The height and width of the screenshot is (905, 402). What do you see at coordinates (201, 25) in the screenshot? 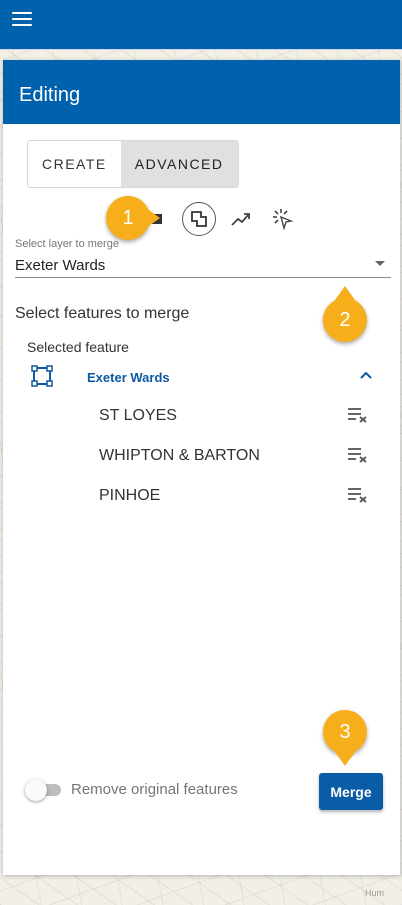
I see `top-app-bar` at bounding box center [201, 25].